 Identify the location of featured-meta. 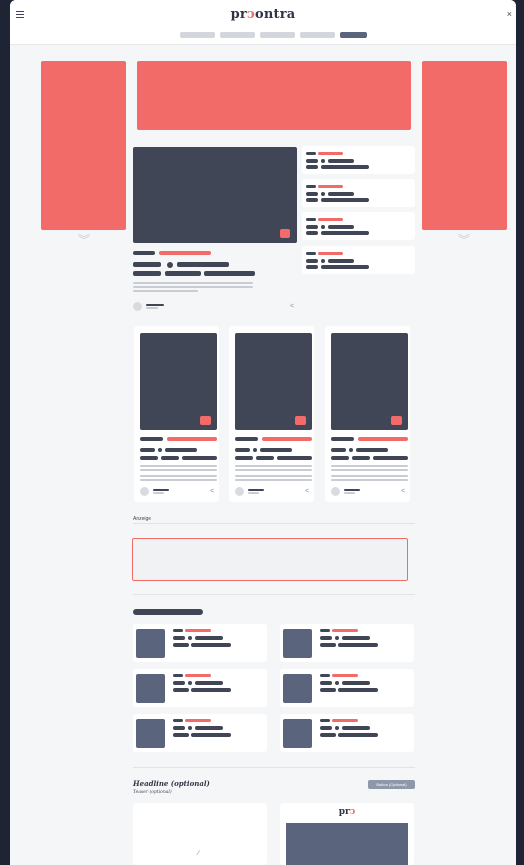
(144, 253).